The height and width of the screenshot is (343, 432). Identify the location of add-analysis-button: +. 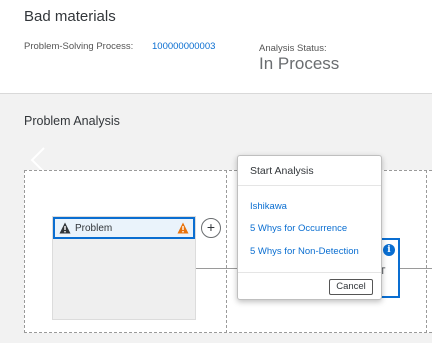
(211, 228).